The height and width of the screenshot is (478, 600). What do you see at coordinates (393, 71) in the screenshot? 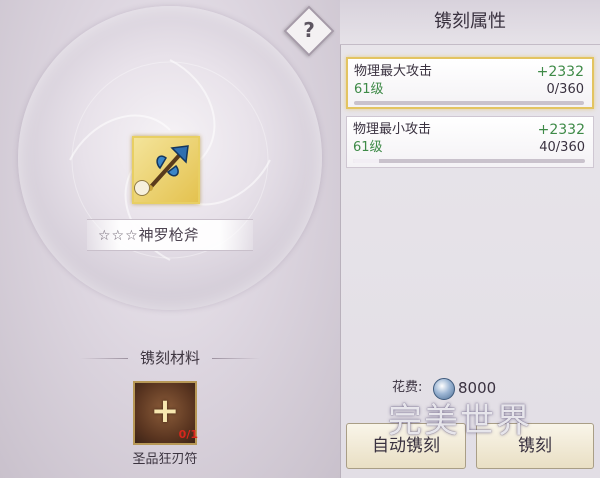
I see `attribute-name: 物理最大攻击` at bounding box center [393, 71].